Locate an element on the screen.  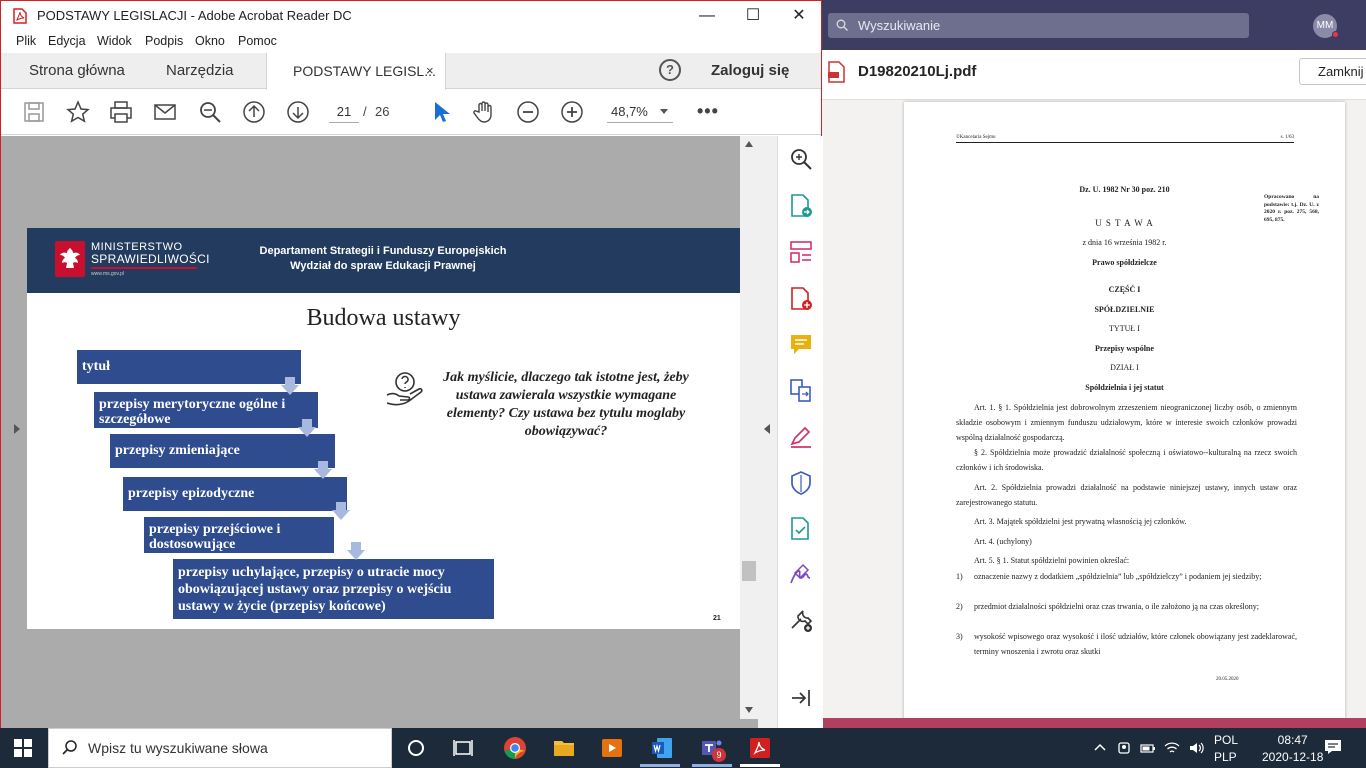
tab-tools: Narzędzia is located at coordinates (200, 71).